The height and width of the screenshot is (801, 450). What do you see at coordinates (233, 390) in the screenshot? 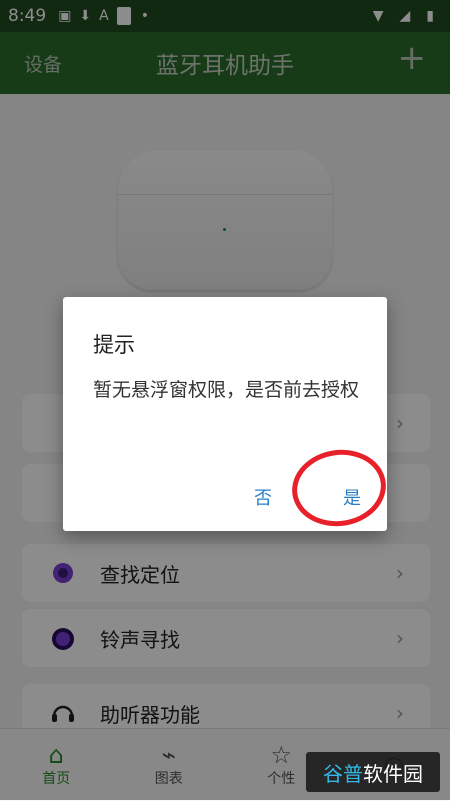
I see `dialog-message: 暂无悬浮窗权限，是否前去授权` at bounding box center [233, 390].